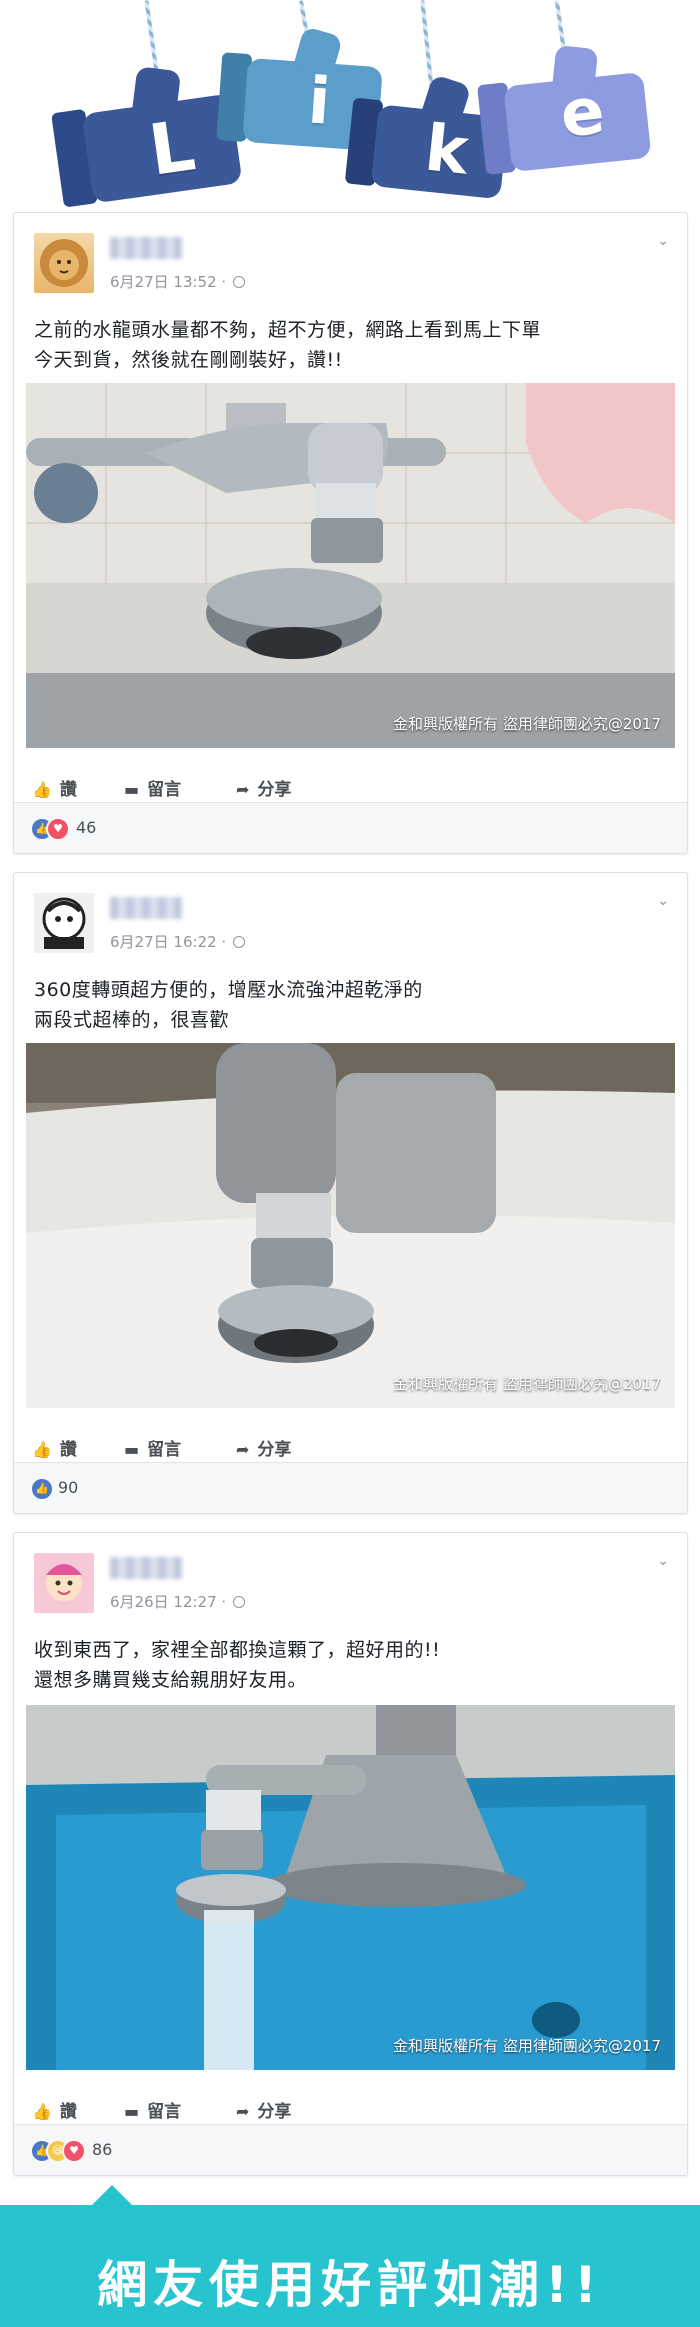 The height and width of the screenshot is (2327, 700). Describe the element at coordinates (188, 360) in the screenshot. I see `post-text-line: 今天到貨，然後就在剛剛裝好，讚!!` at that location.